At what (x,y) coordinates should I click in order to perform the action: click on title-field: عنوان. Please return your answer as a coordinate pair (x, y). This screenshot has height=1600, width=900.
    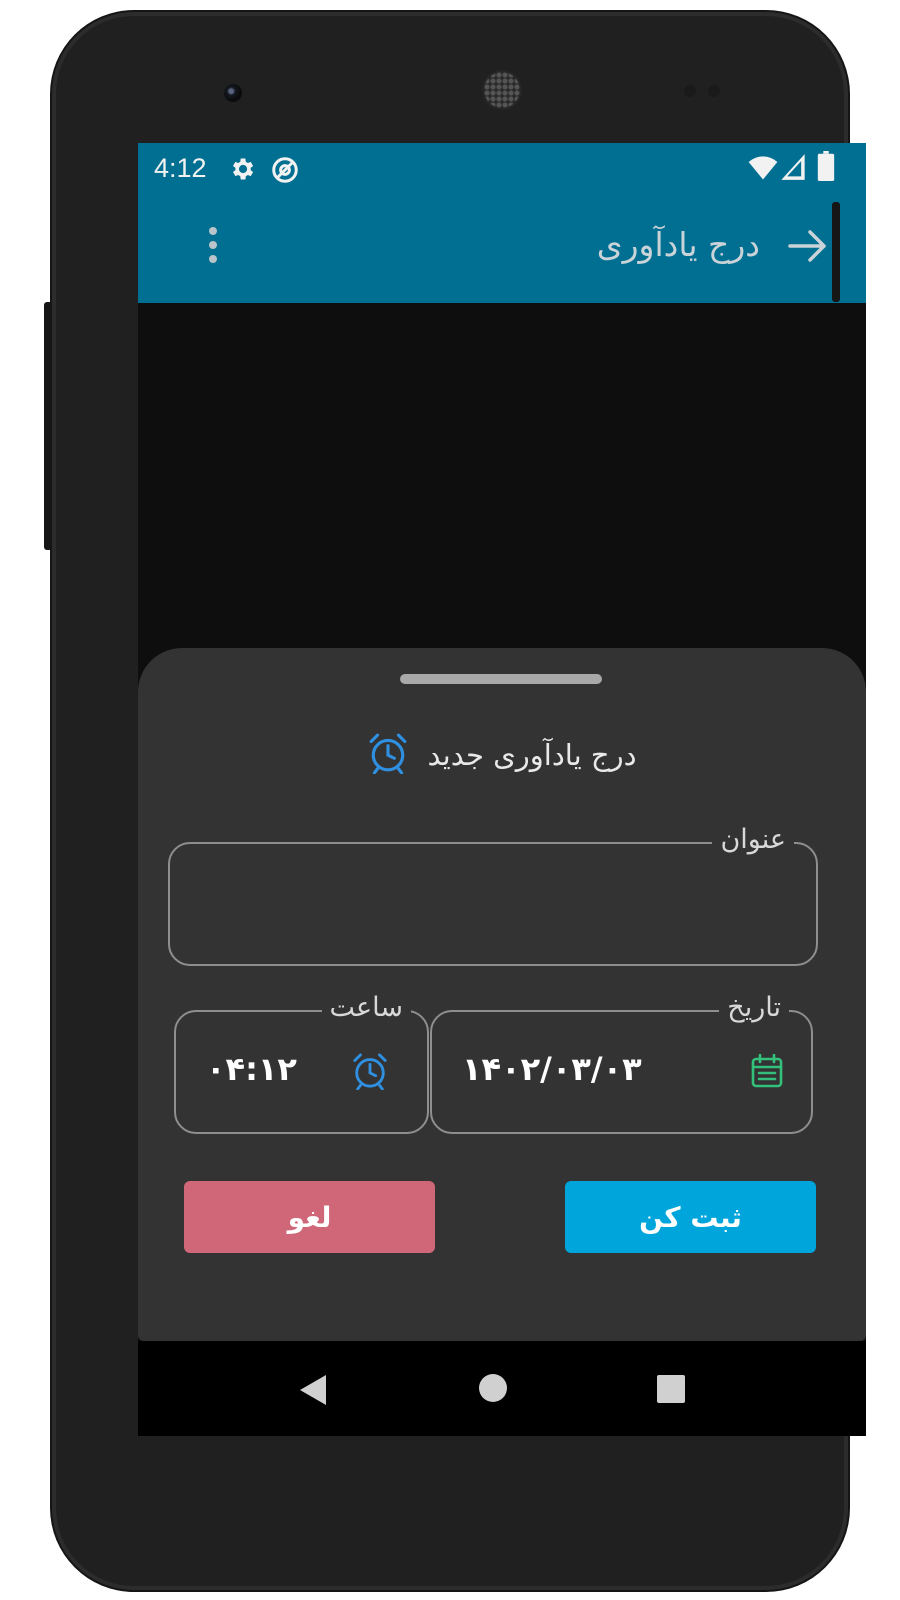
    Looking at the image, I should click on (493, 893).